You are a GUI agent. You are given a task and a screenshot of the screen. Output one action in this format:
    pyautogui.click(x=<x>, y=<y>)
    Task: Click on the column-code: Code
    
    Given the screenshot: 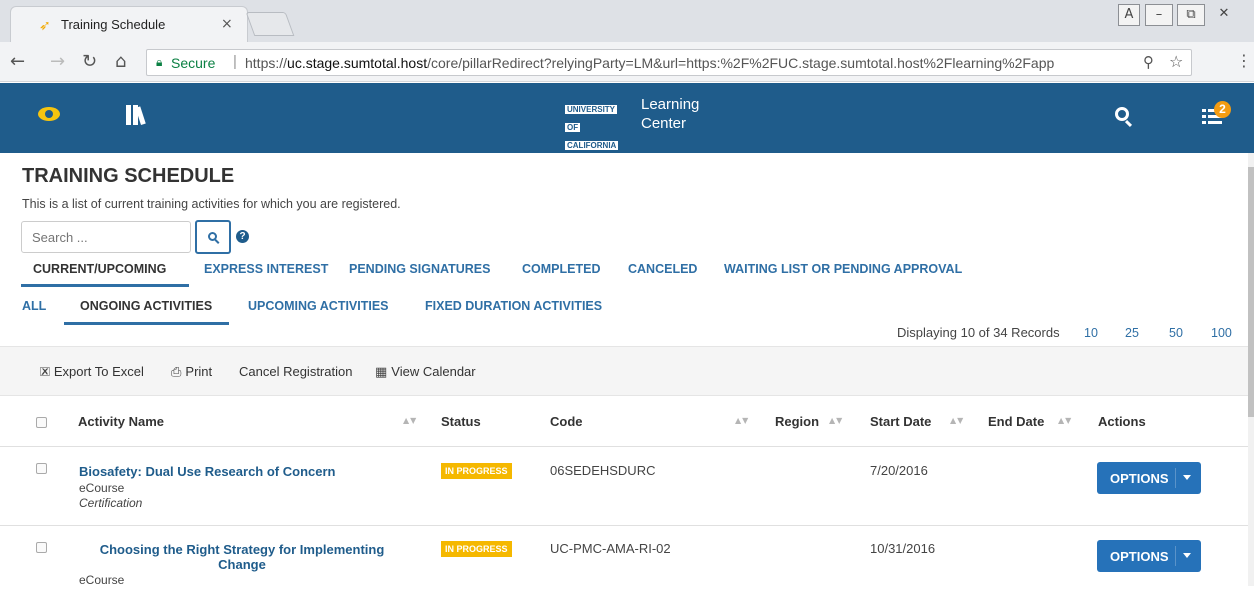 What is the action you would take?
    pyautogui.click(x=566, y=421)
    